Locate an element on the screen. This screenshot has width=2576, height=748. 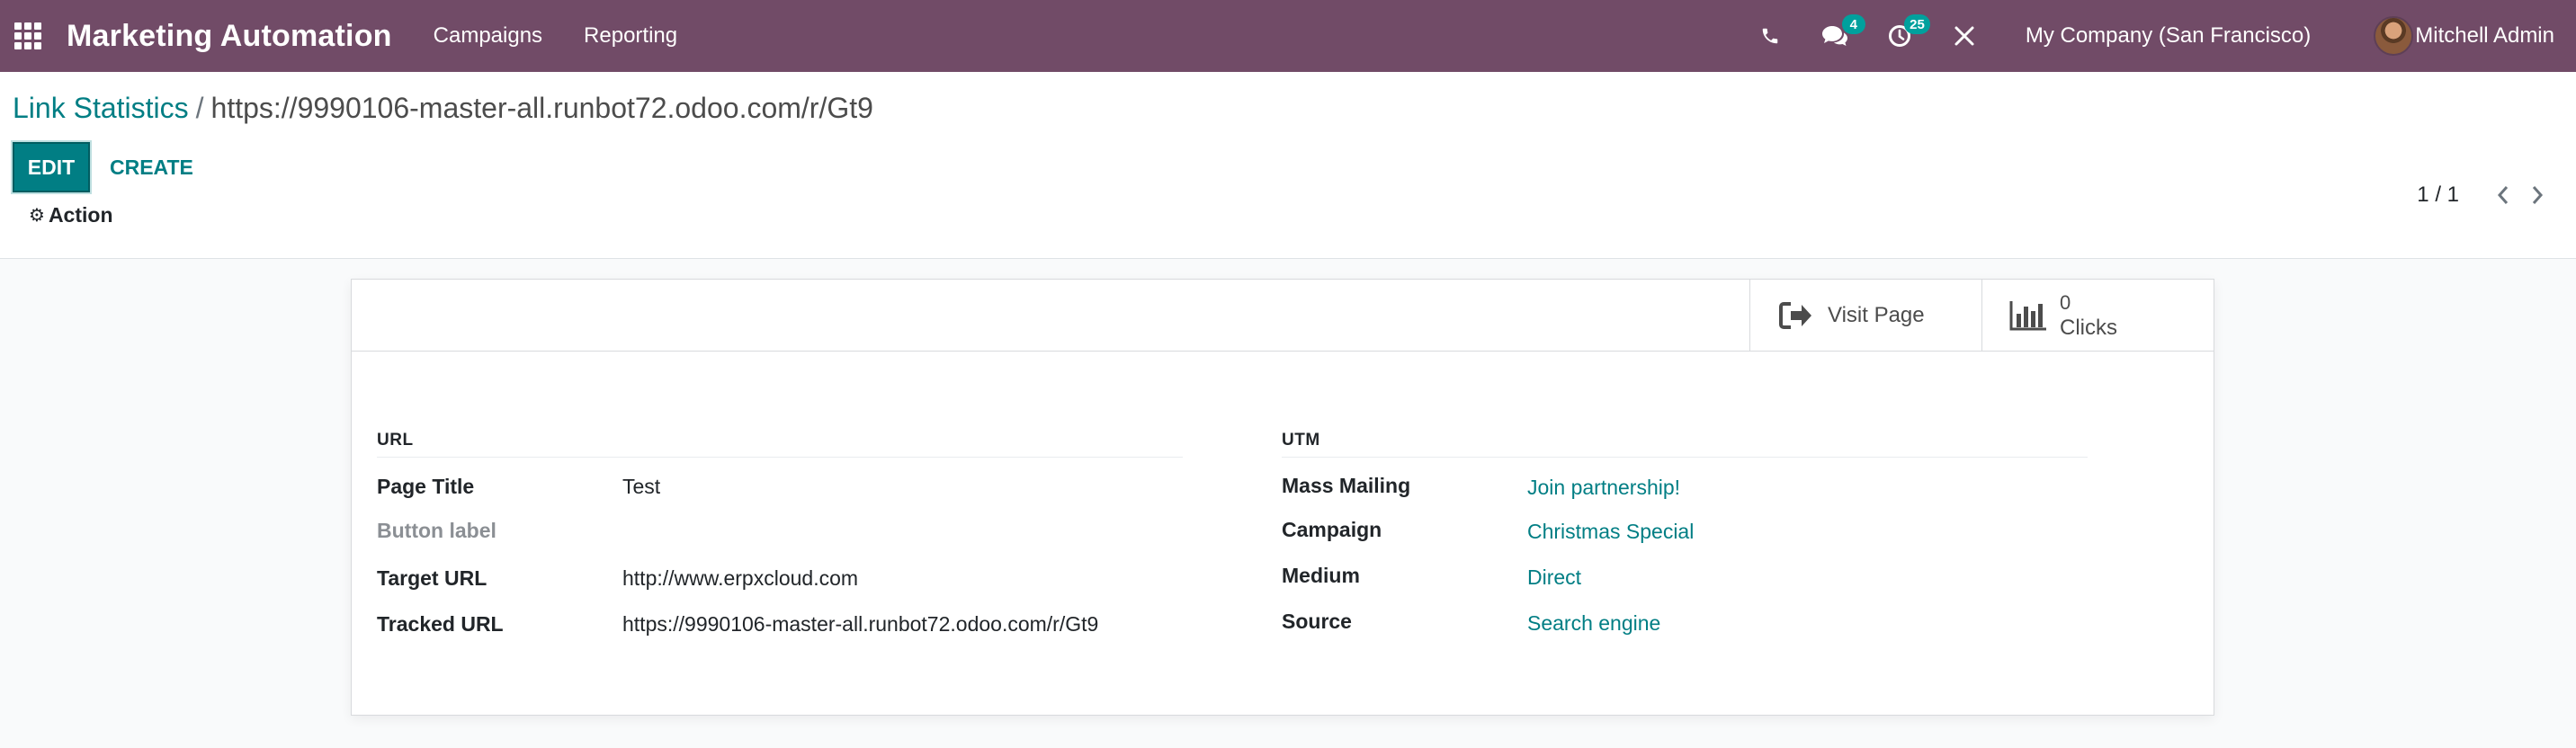
field-campaign: Campaign Christmas Special is located at coordinates (1686, 527).